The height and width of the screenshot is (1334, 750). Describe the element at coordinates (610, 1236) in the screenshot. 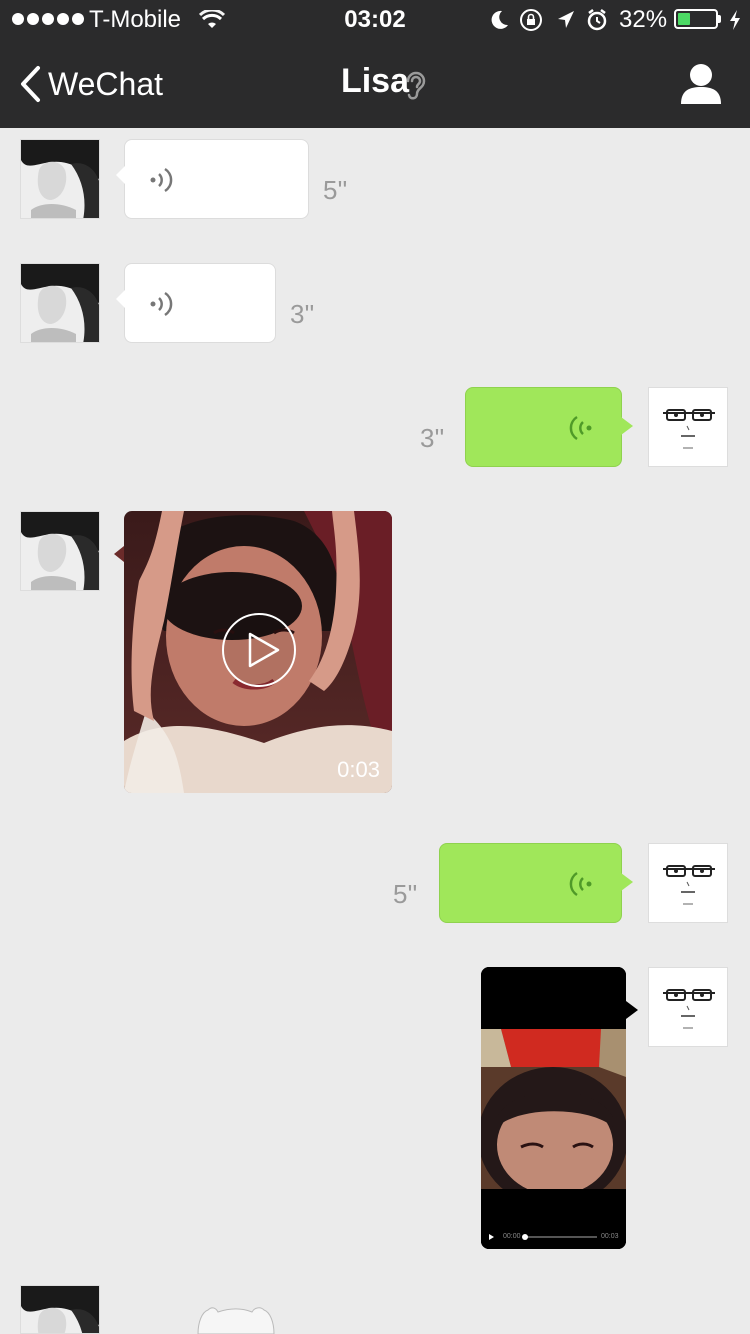

I see `player-time-total: 00:03` at that location.